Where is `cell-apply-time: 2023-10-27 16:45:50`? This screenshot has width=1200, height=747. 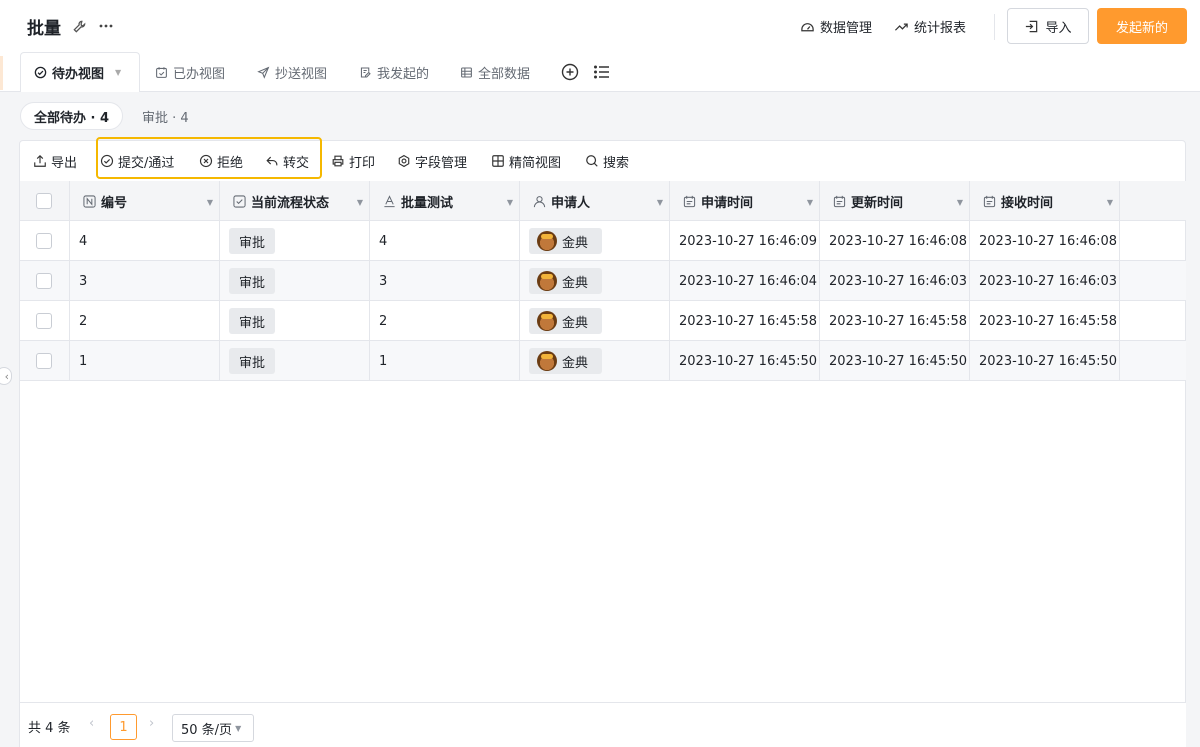
cell-apply-time: 2023-10-27 16:45:50 is located at coordinates (745, 361).